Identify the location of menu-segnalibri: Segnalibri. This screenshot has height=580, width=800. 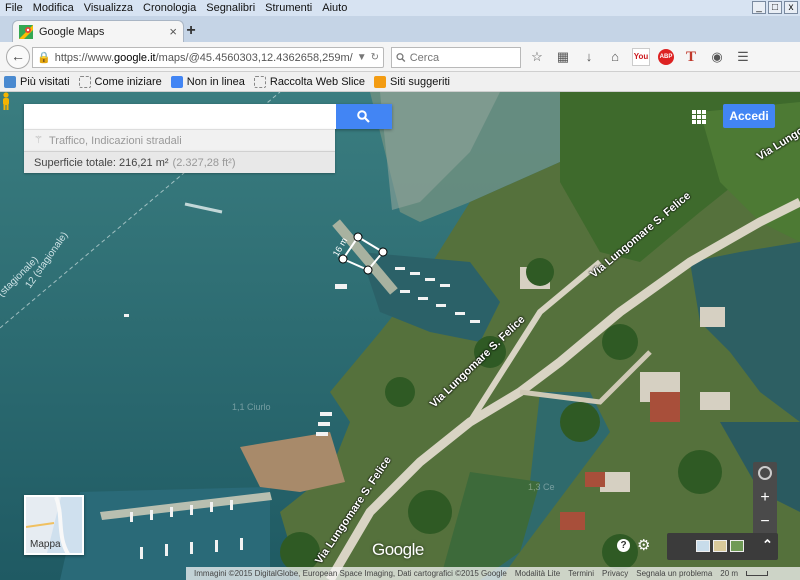
(230, 8).